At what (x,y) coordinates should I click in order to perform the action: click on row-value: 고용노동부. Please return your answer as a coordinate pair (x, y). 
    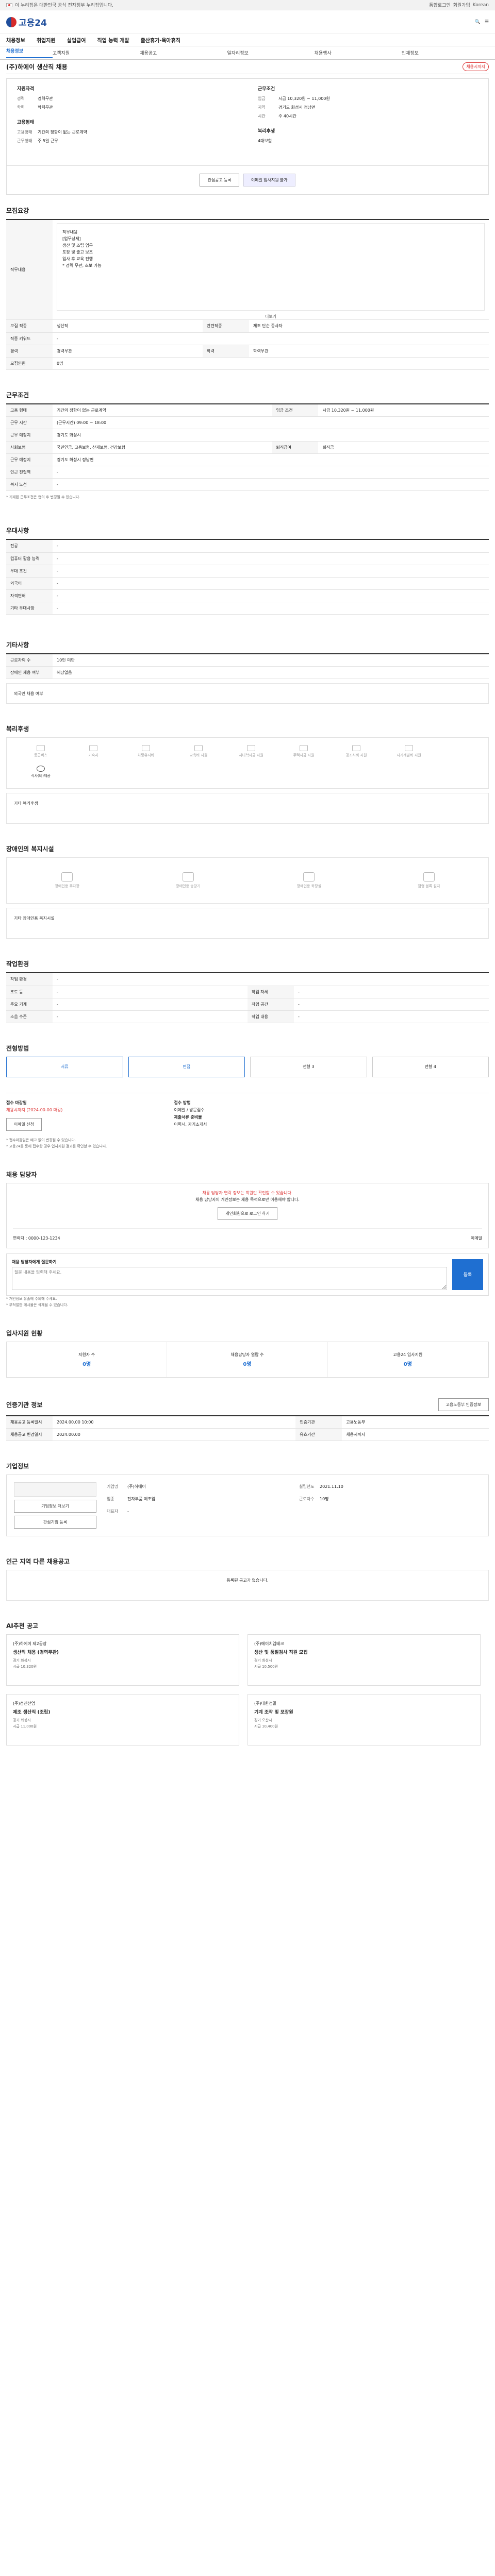
    Looking at the image, I should click on (415, 1422).